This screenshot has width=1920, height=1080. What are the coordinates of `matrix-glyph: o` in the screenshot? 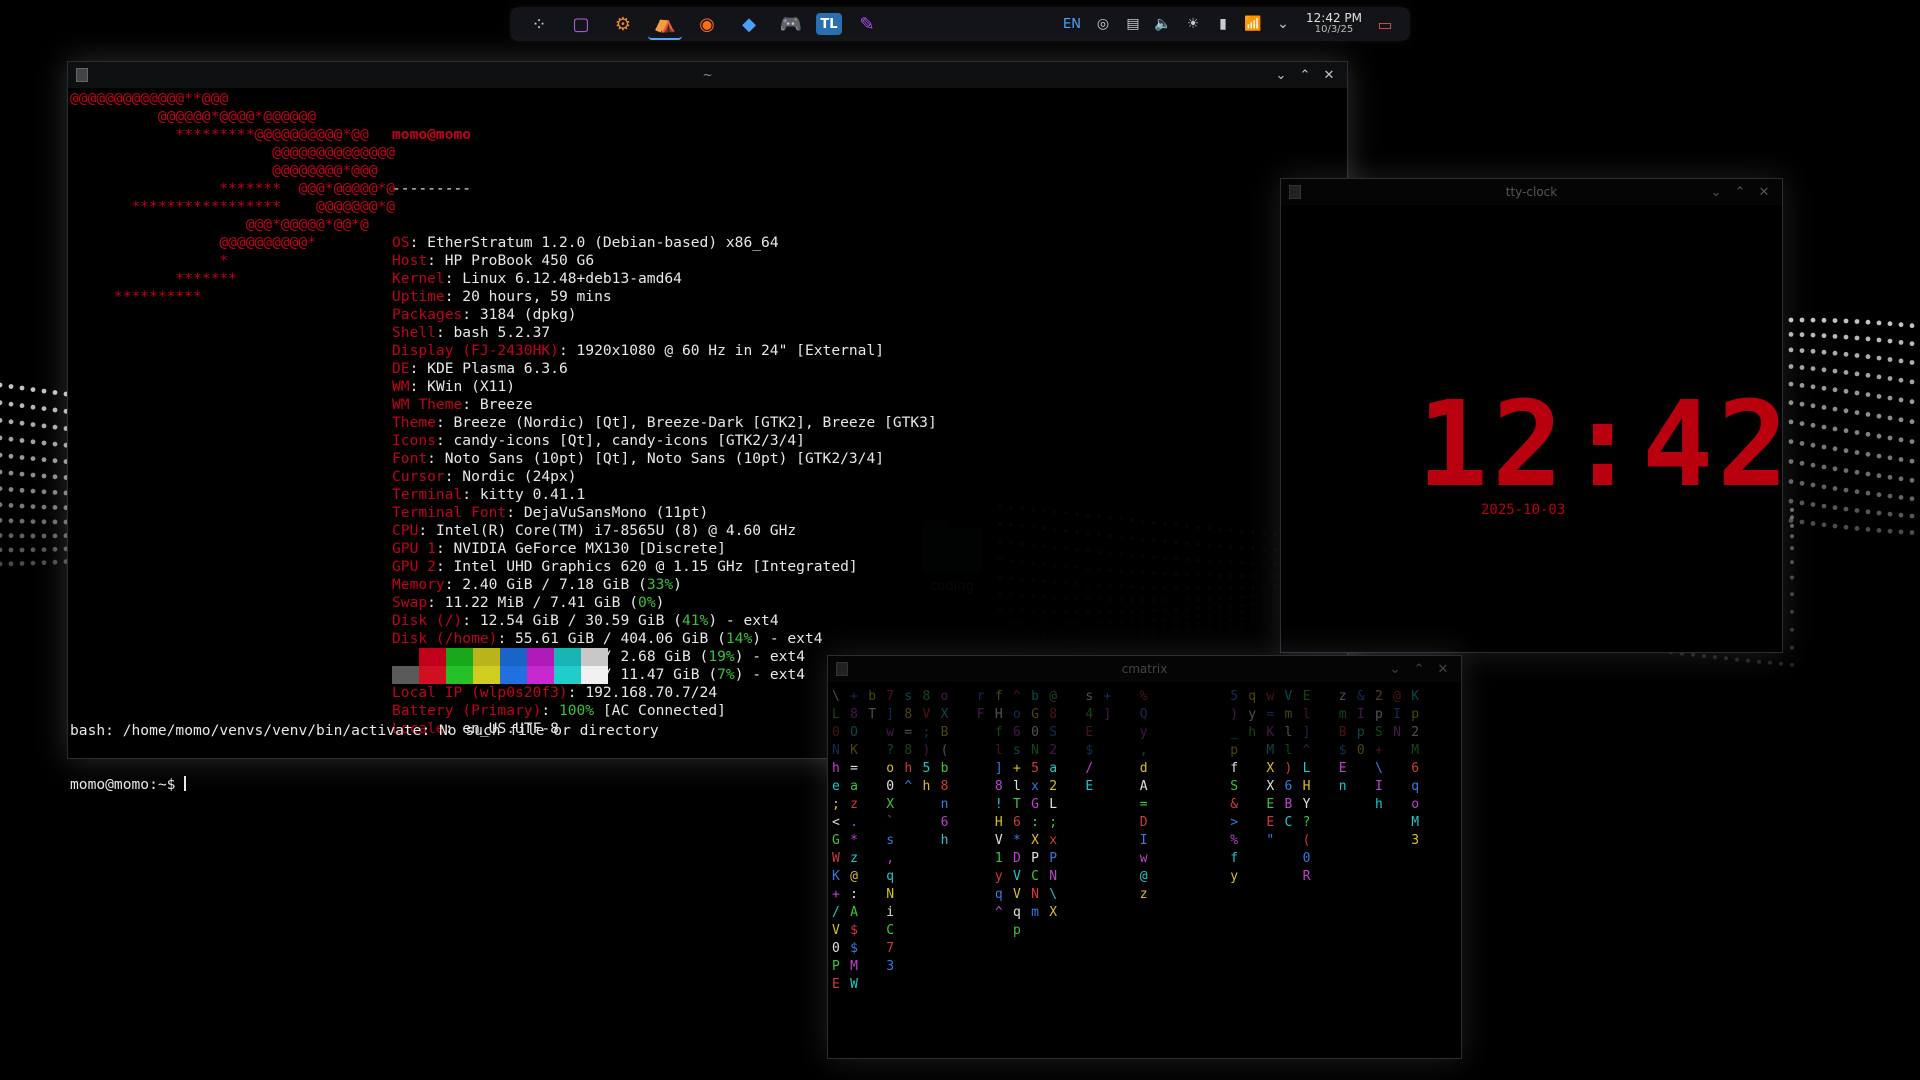 It's located at (1415, 804).